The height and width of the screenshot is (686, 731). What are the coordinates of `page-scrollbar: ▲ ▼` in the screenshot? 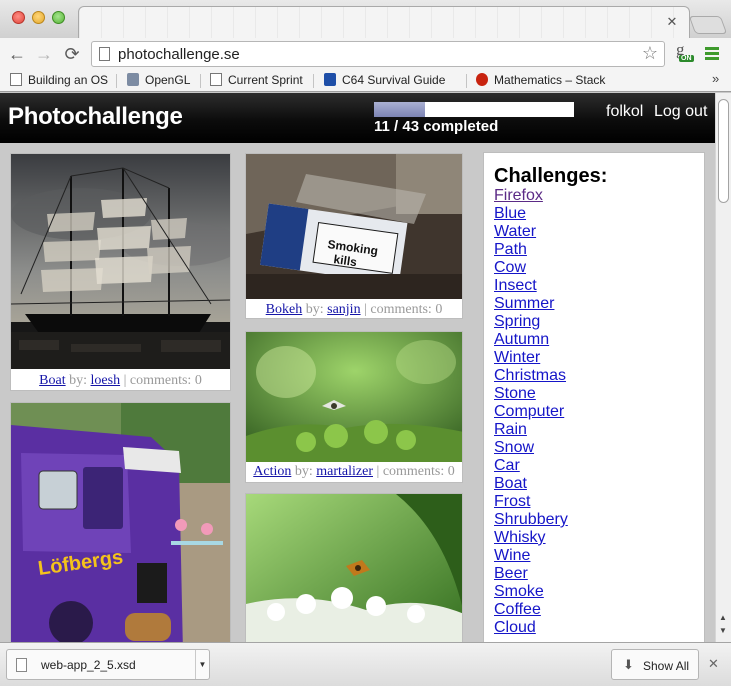 It's located at (723, 367).